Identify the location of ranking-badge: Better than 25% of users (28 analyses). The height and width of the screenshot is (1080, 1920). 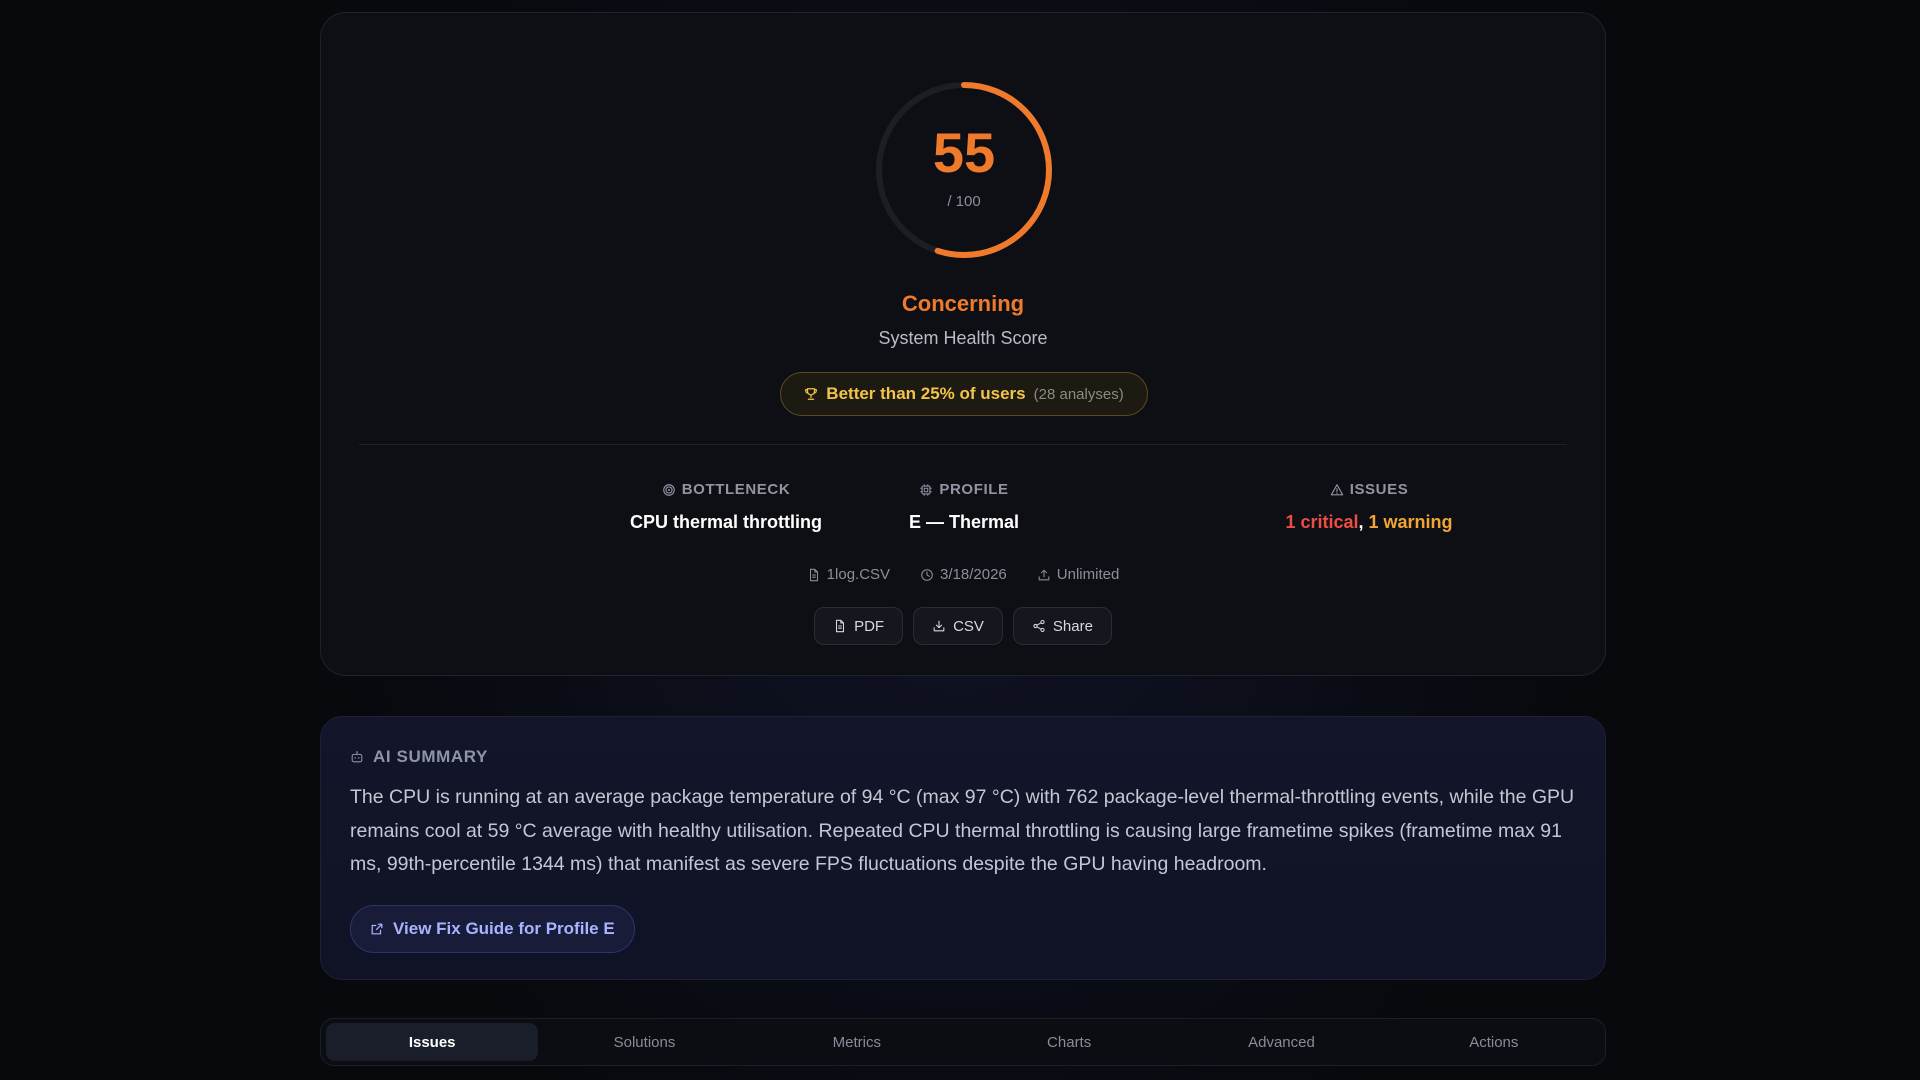
(964, 394).